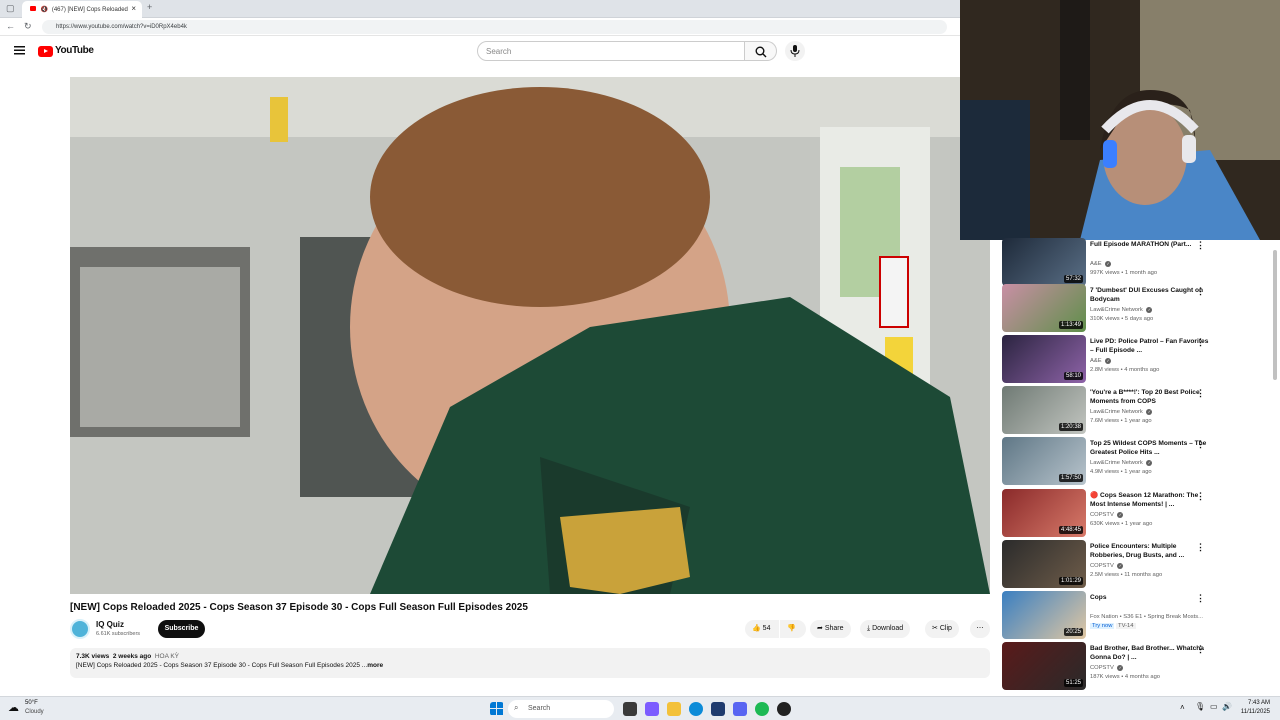 Image resolution: width=1280 pixels, height=720 pixels. I want to click on video-duration: 4:48:45, so click(1070, 530).